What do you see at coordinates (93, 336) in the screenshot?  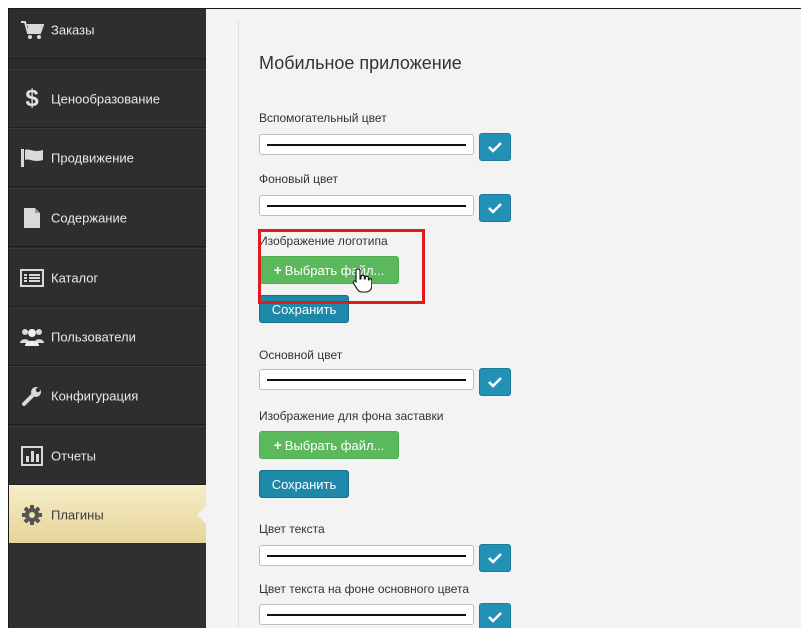 I see `sidebar-item-label: Пользователи` at bounding box center [93, 336].